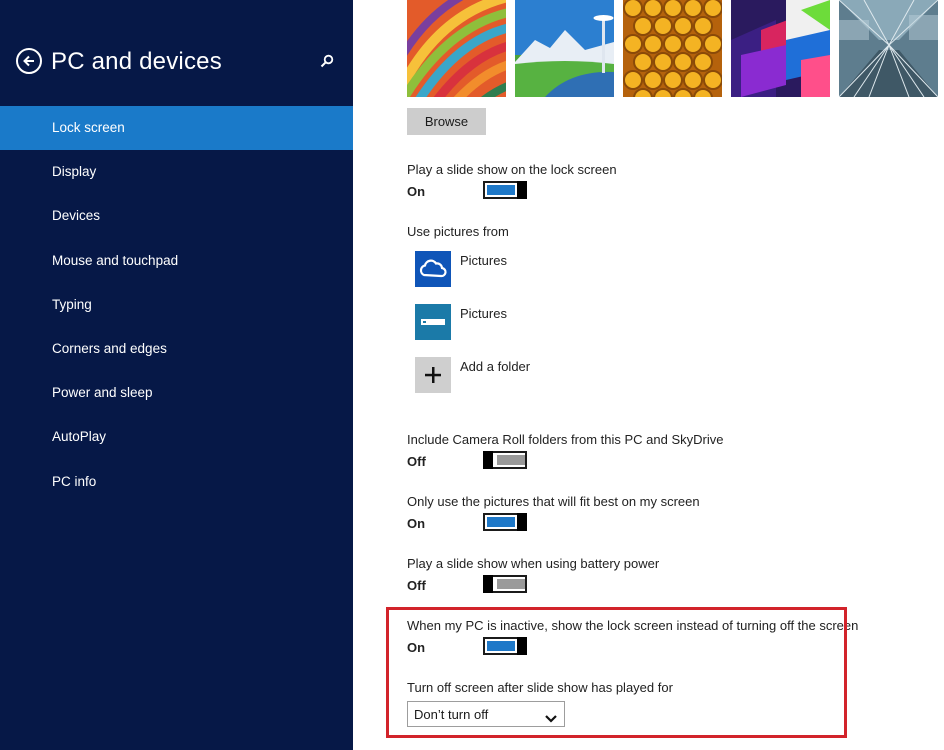  Describe the element at coordinates (176, 261) in the screenshot. I see `nav-item-mouse-and-touchpad: Mouse and touchpad` at that location.